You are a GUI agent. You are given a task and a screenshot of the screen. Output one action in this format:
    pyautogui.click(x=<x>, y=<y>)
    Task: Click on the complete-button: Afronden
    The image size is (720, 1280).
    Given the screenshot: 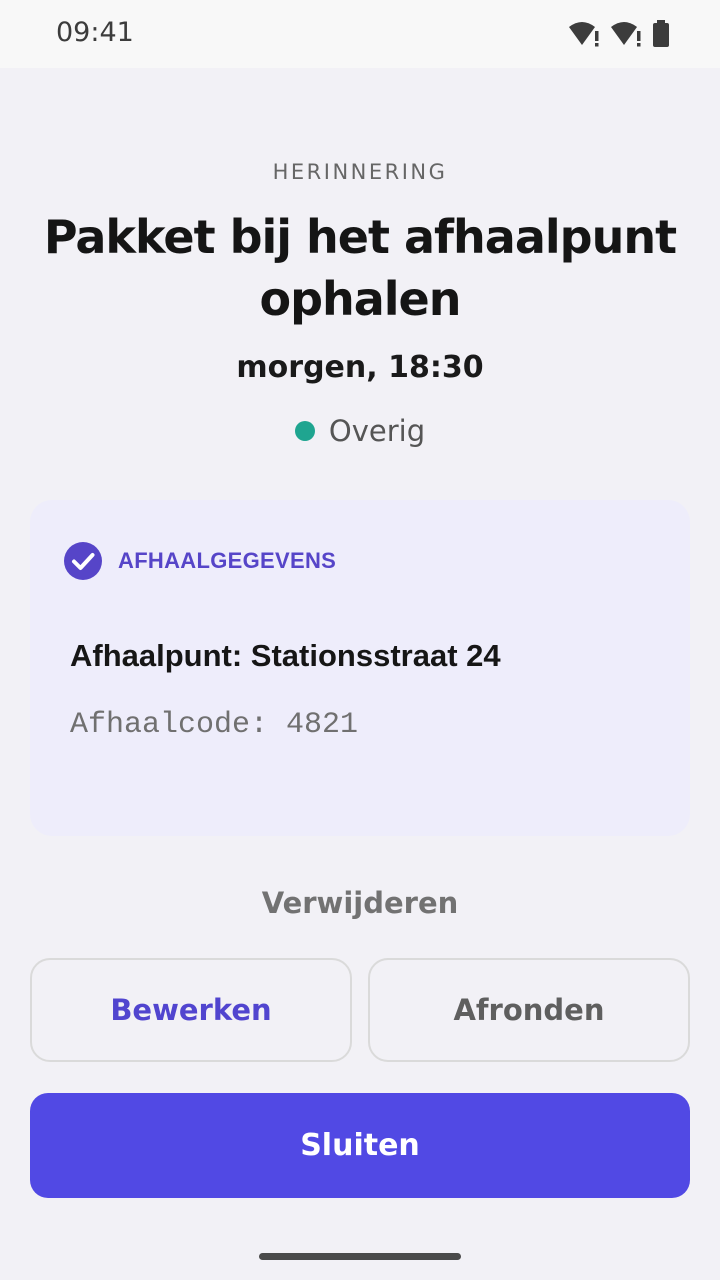 What is the action you would take?
    pyautogui.click(x=529, y=1010)
    